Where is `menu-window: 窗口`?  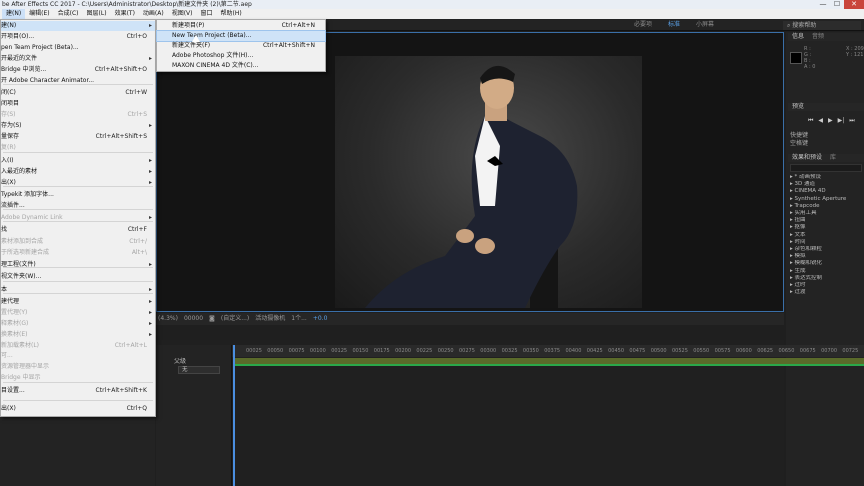 menu-window: 窗口 is located at coordinates (207, 14).